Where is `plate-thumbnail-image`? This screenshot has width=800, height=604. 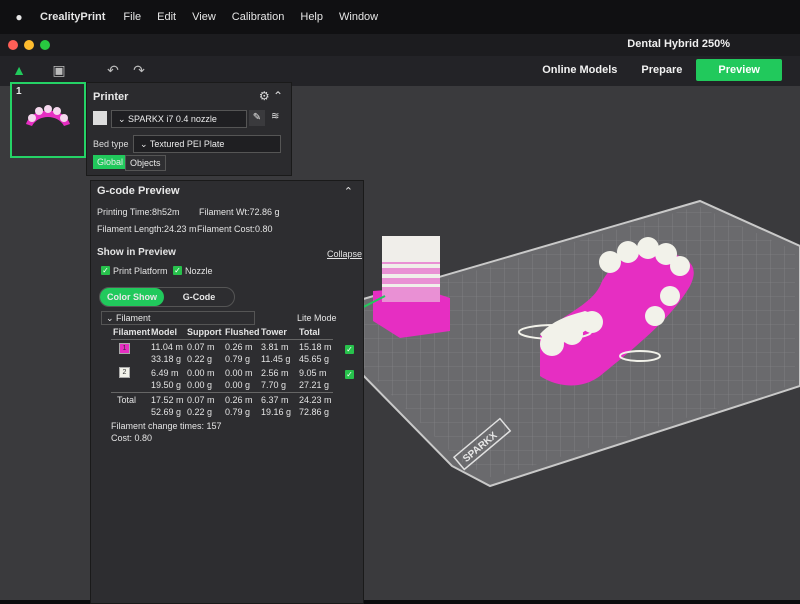 plate-thumbnail-image is located at coordinates (48, 115).